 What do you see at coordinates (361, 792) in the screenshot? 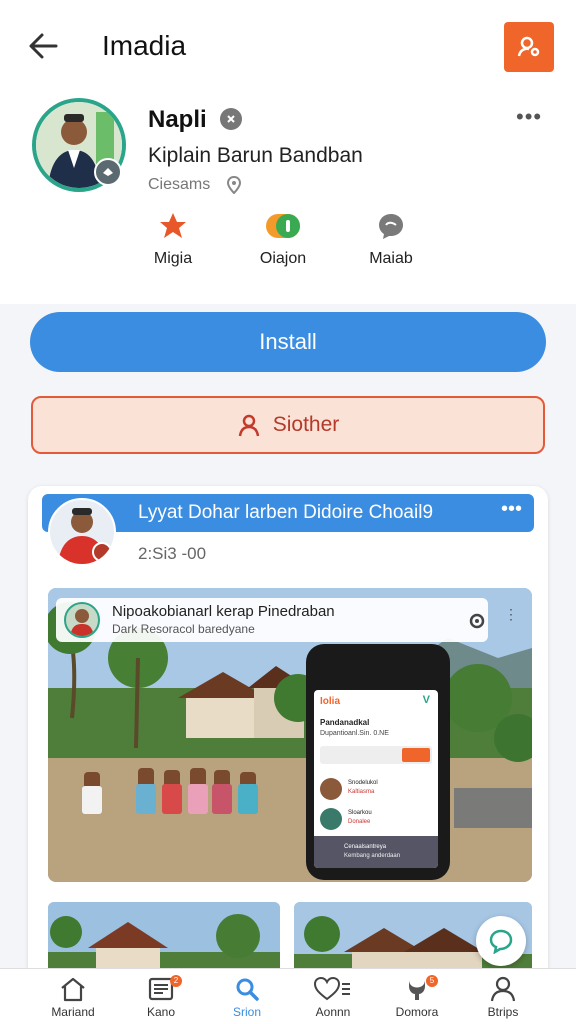
I see `phone-item-sub: Kaltiasma` at bounding box center [361, 792].